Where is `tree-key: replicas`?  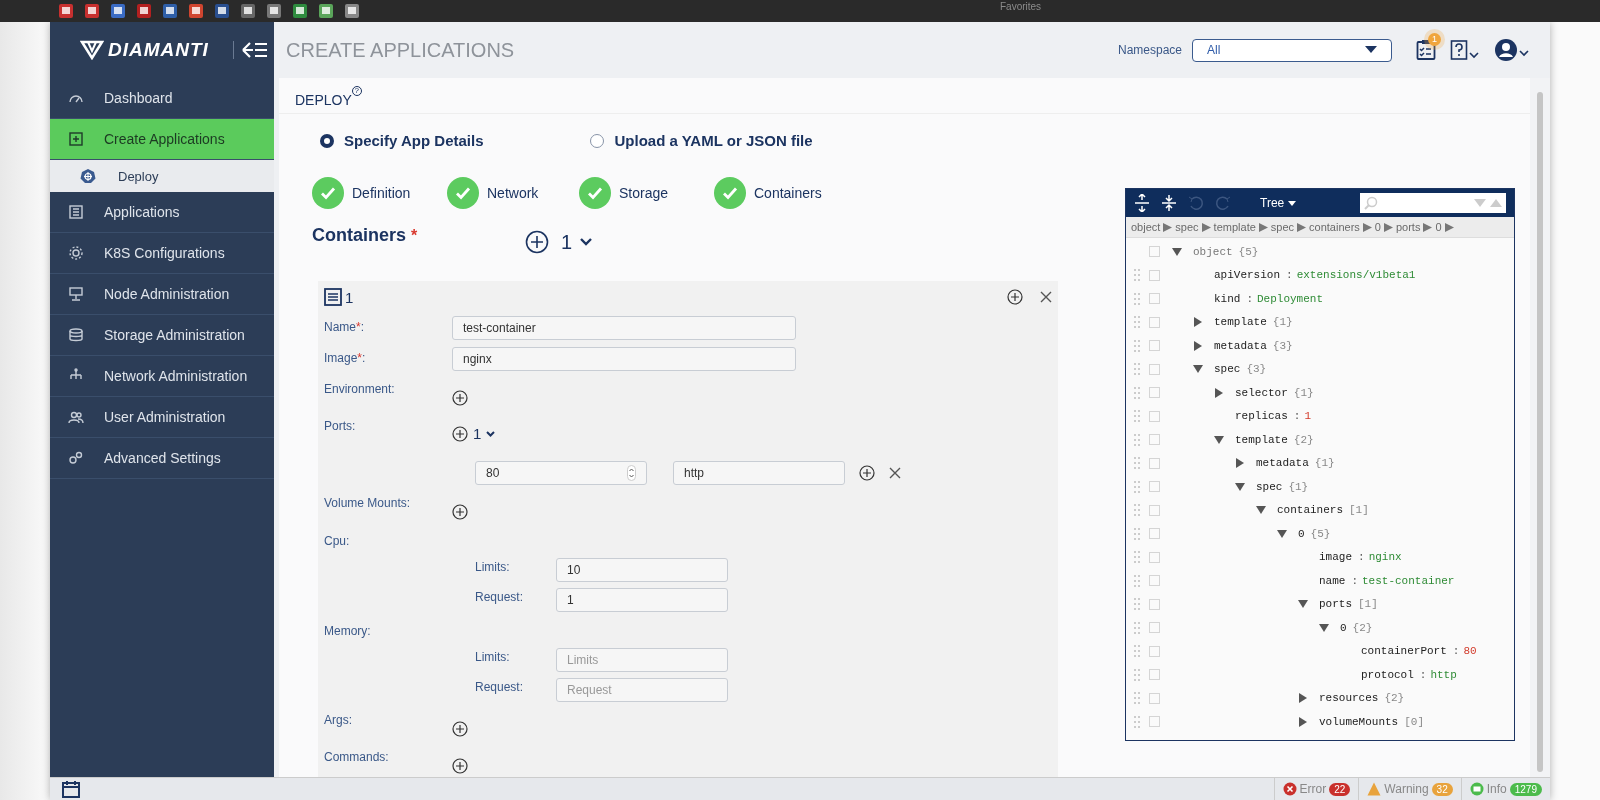
tree-key: replicas is located at coordinates (1261, 416).